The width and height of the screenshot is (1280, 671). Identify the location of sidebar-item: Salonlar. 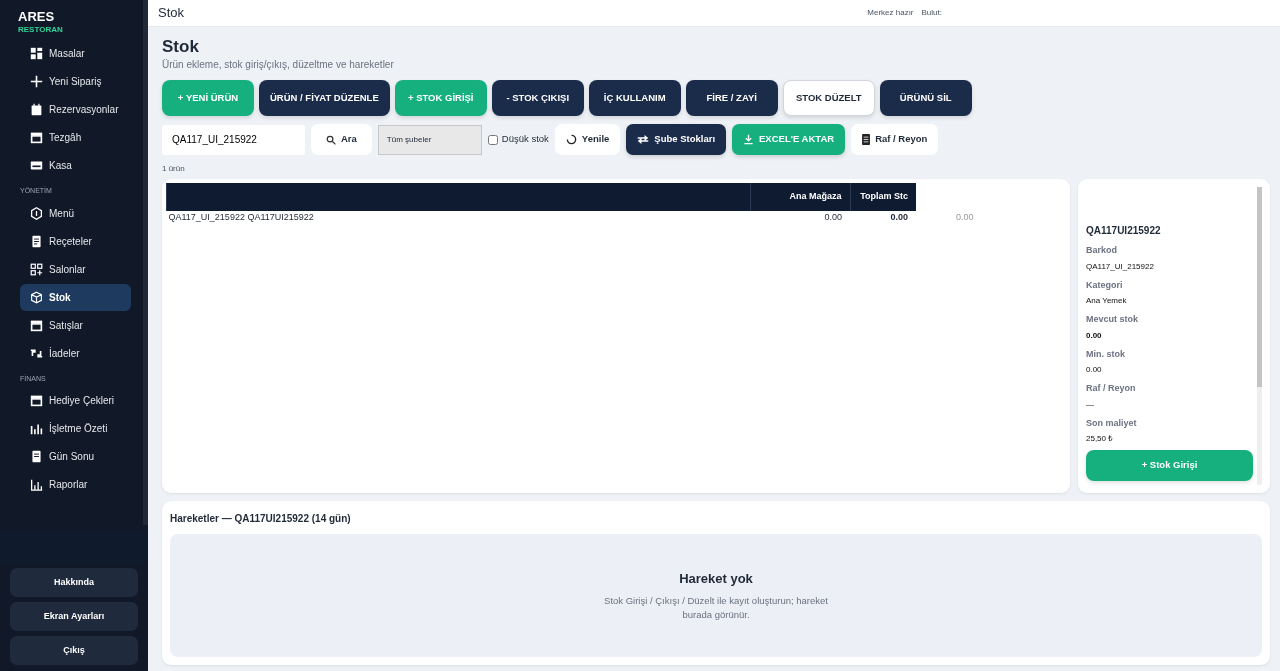
(75, 269).